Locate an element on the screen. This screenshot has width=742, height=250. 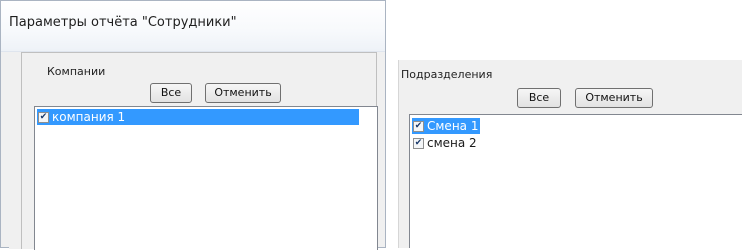
dialog-titlebar: Параметры отчёта "Сотрудники" is located at coordinates (193, 26).